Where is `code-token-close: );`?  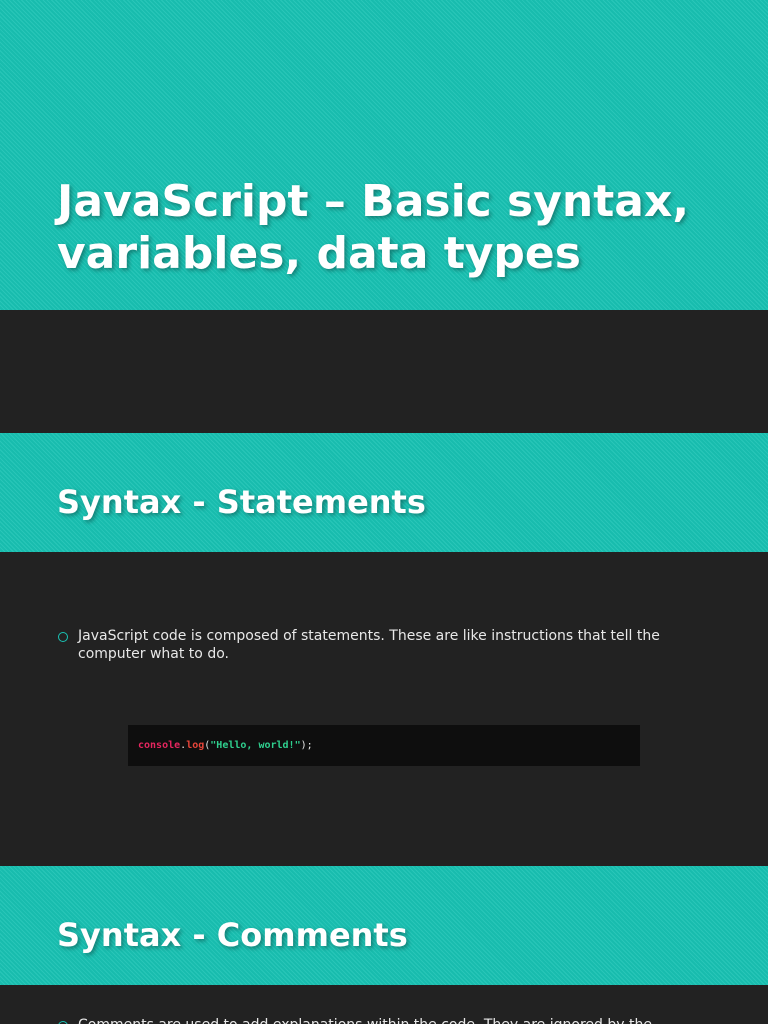
code-token-close: ); is located at coordinates (306, 745).